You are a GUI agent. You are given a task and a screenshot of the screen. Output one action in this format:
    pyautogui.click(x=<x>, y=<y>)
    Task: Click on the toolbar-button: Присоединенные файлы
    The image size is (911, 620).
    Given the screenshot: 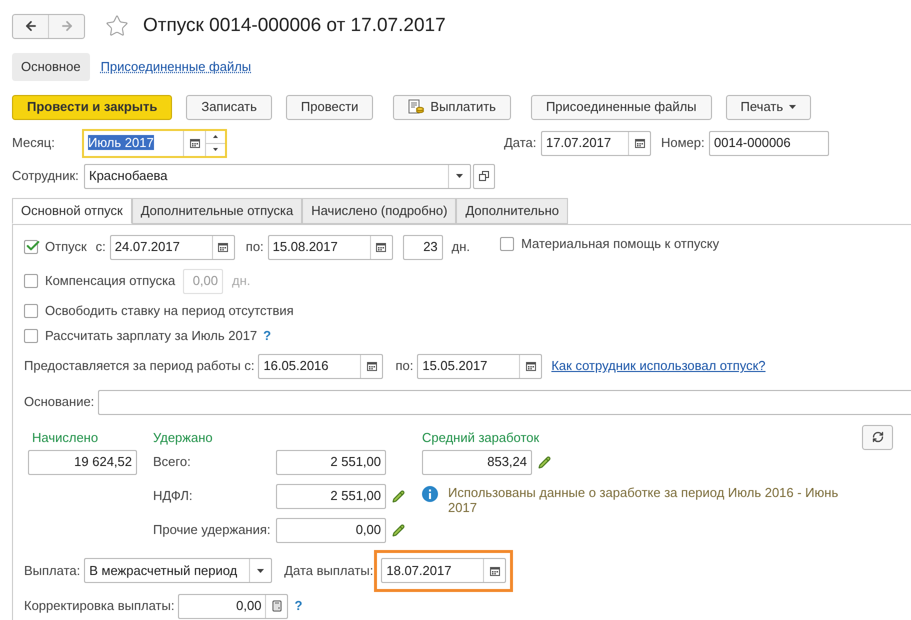 What is the action you would take?
    pyautogui.click(x=621, y=107)
    